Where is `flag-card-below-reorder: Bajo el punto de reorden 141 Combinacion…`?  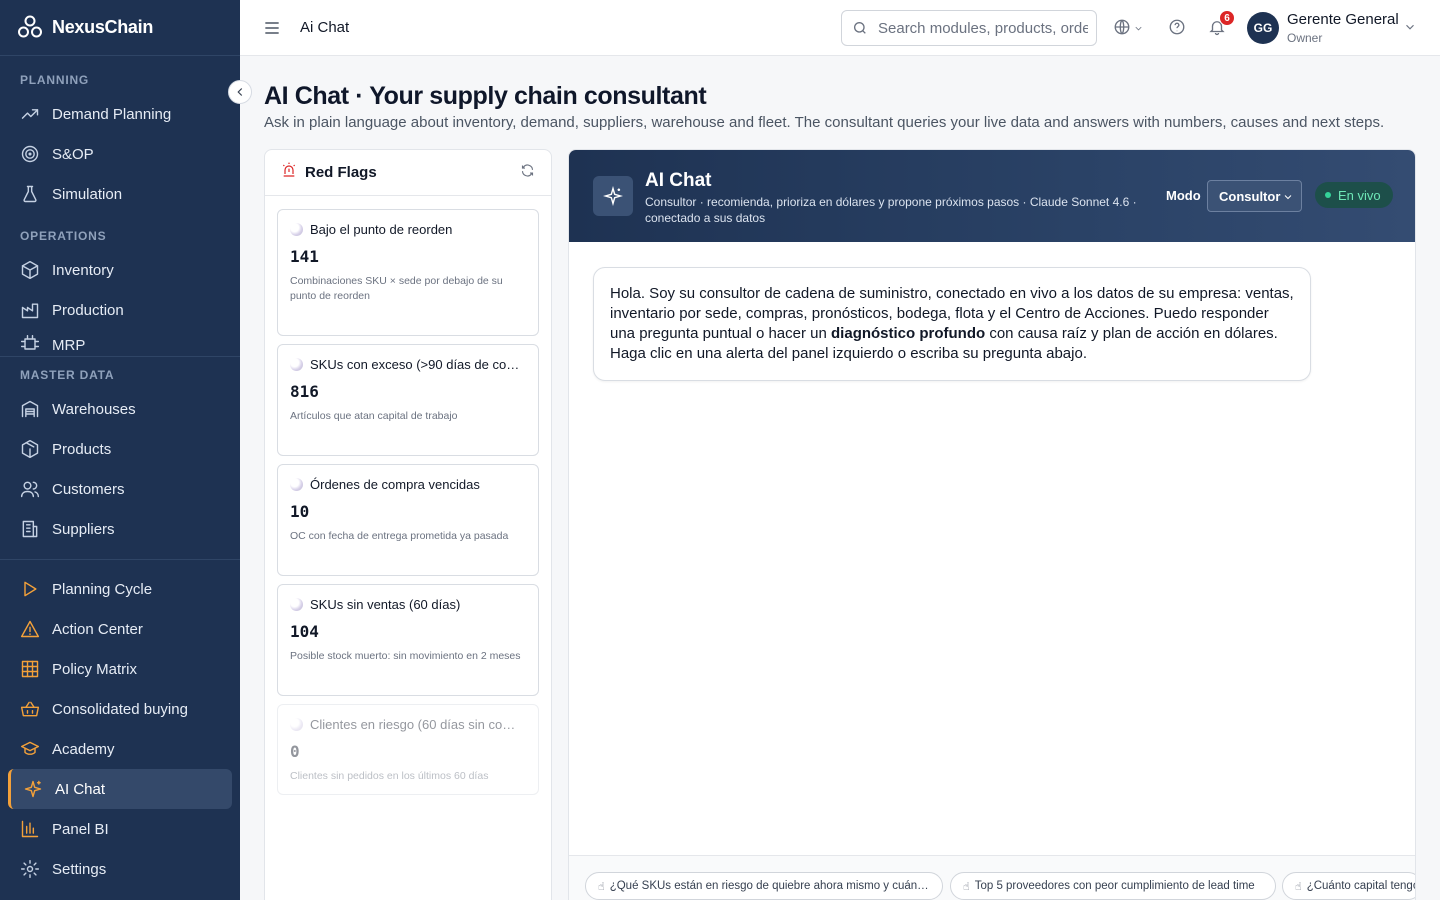
flag-card-below-reorder: Bajo el punto de reorden 141 Combinacion… is located at coordinates (408, 272).